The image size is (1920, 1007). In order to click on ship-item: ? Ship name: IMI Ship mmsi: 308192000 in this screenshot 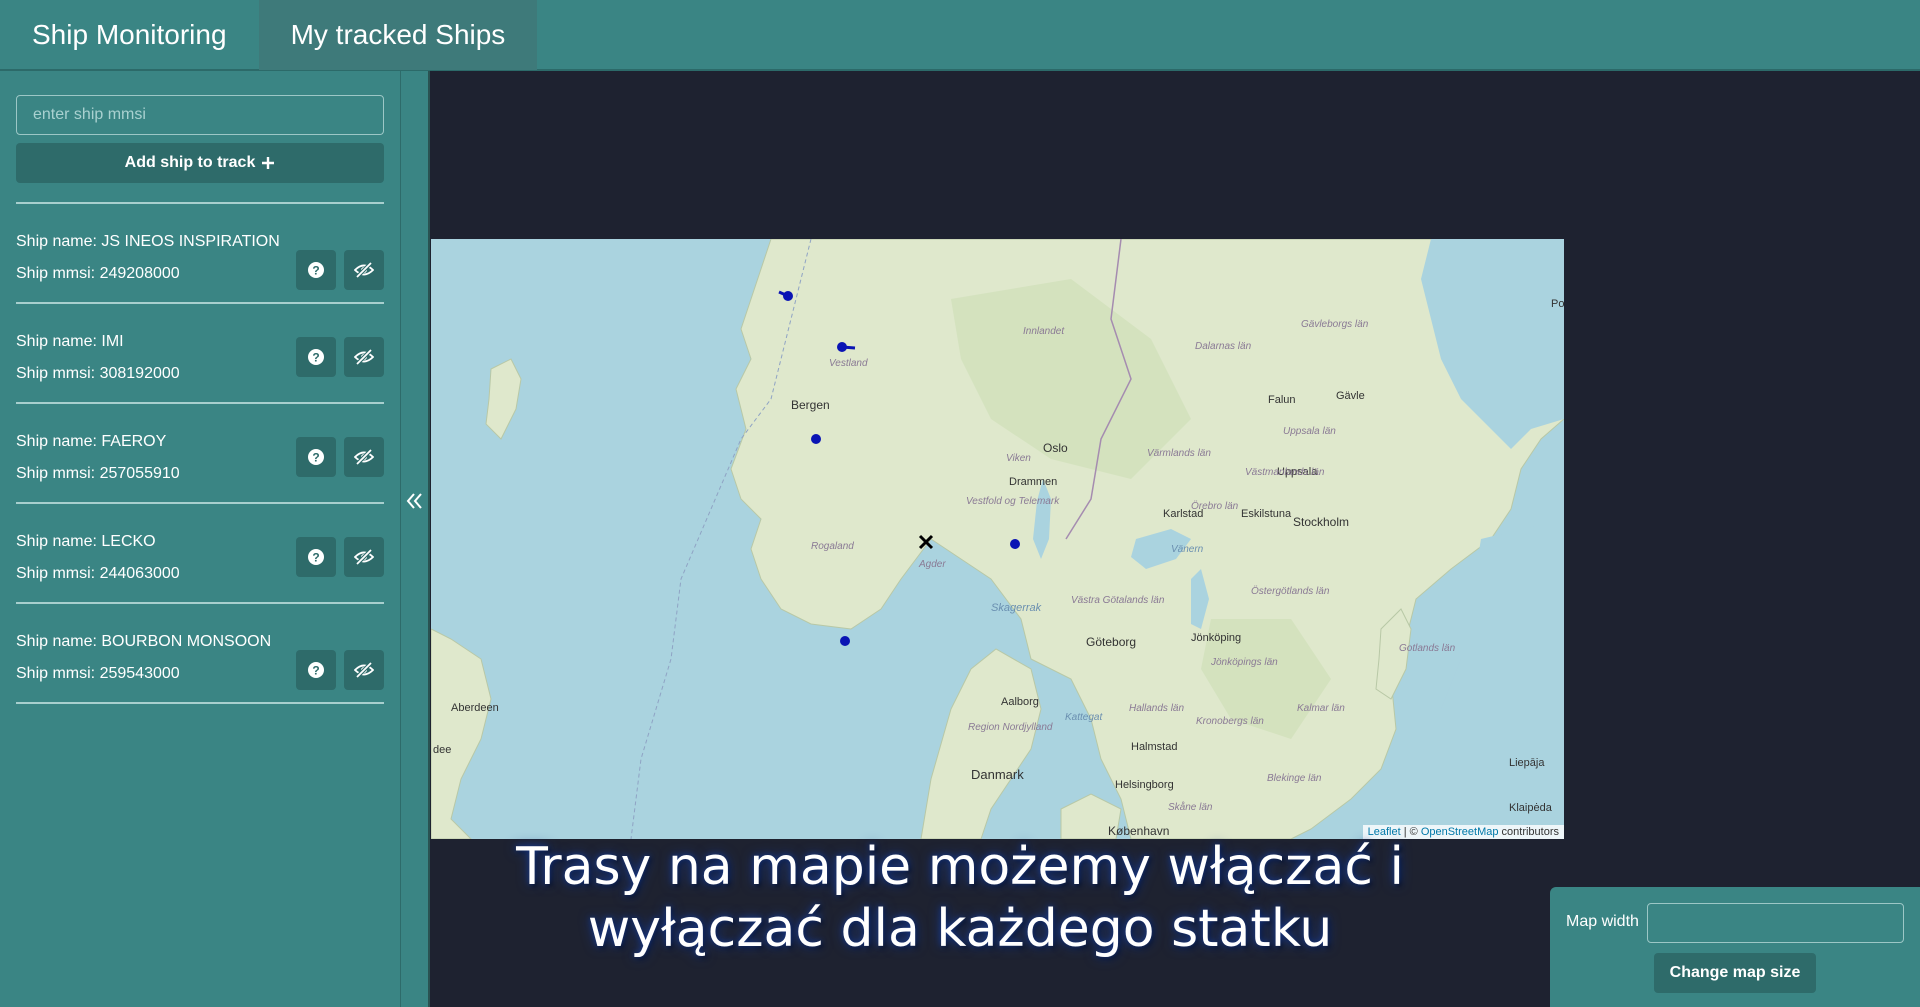, I will do `click(200, 354)`.